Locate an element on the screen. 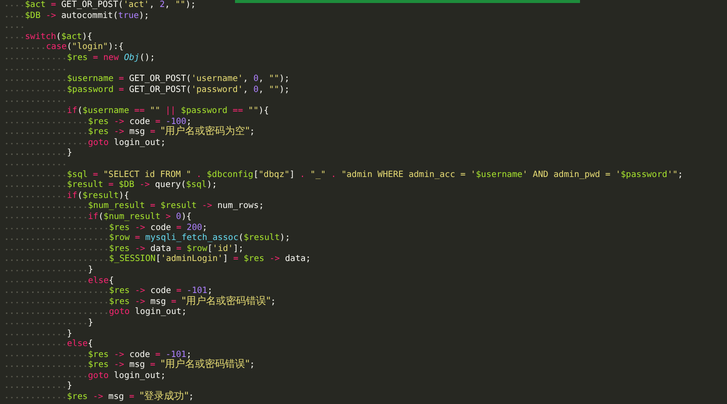  code-line: case("login"):{ is located at coordinates (85, 47).